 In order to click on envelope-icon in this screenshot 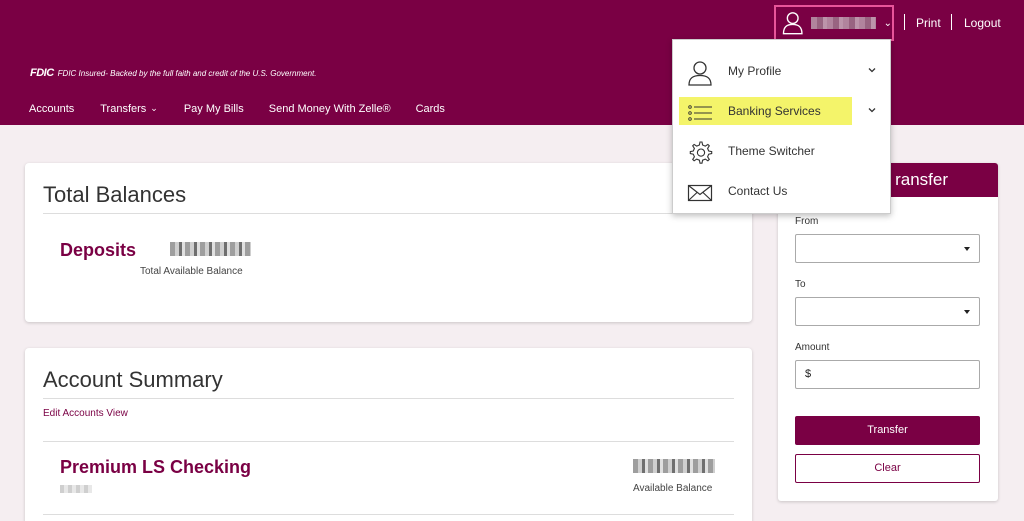, I will do `click(700, 193)`.